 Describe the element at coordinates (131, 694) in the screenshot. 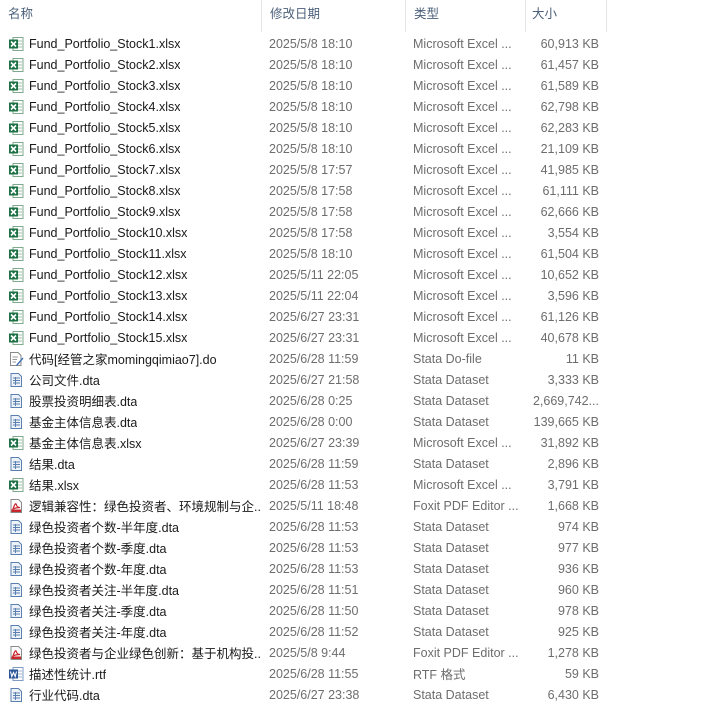

I see `file-name-cell: 行业代码.dta` at that location.